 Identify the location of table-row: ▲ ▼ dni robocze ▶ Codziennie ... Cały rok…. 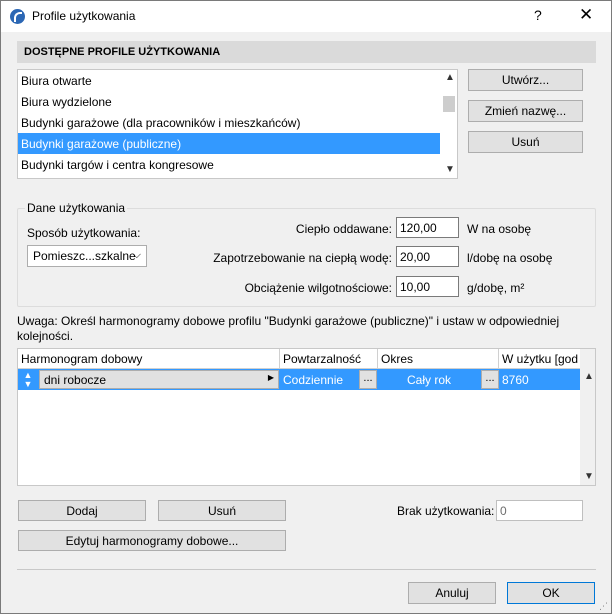
(299, 379).